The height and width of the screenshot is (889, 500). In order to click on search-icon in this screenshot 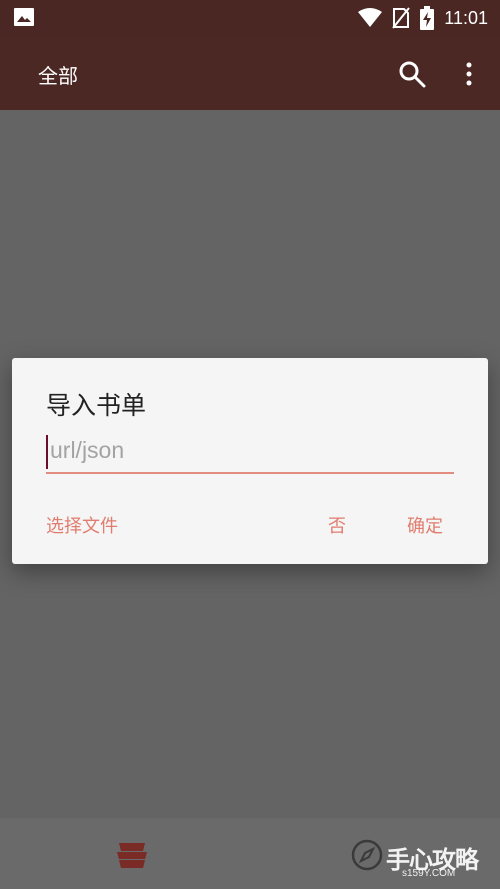, I will do `click(412, 74)`.